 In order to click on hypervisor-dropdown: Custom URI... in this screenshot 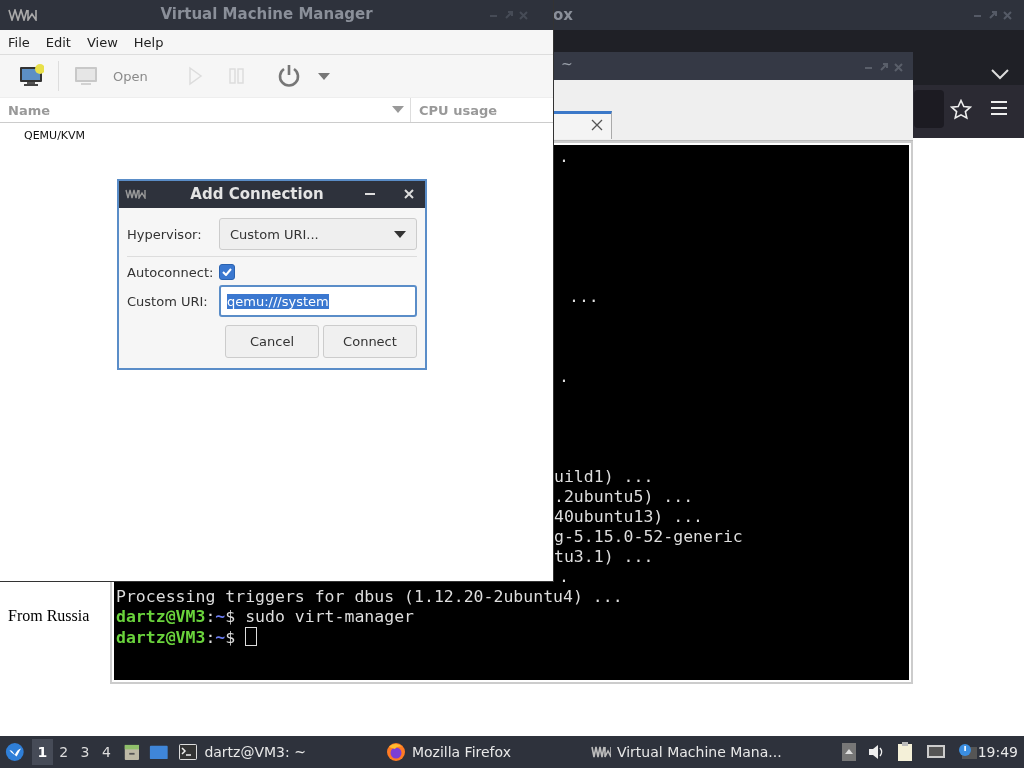, I will do `click(318, 234)`.